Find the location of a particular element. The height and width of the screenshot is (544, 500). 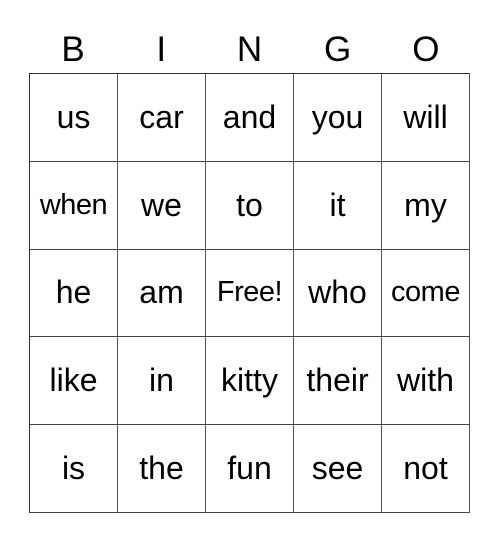

bingo-cell: is is located at coordinates (74, 469).